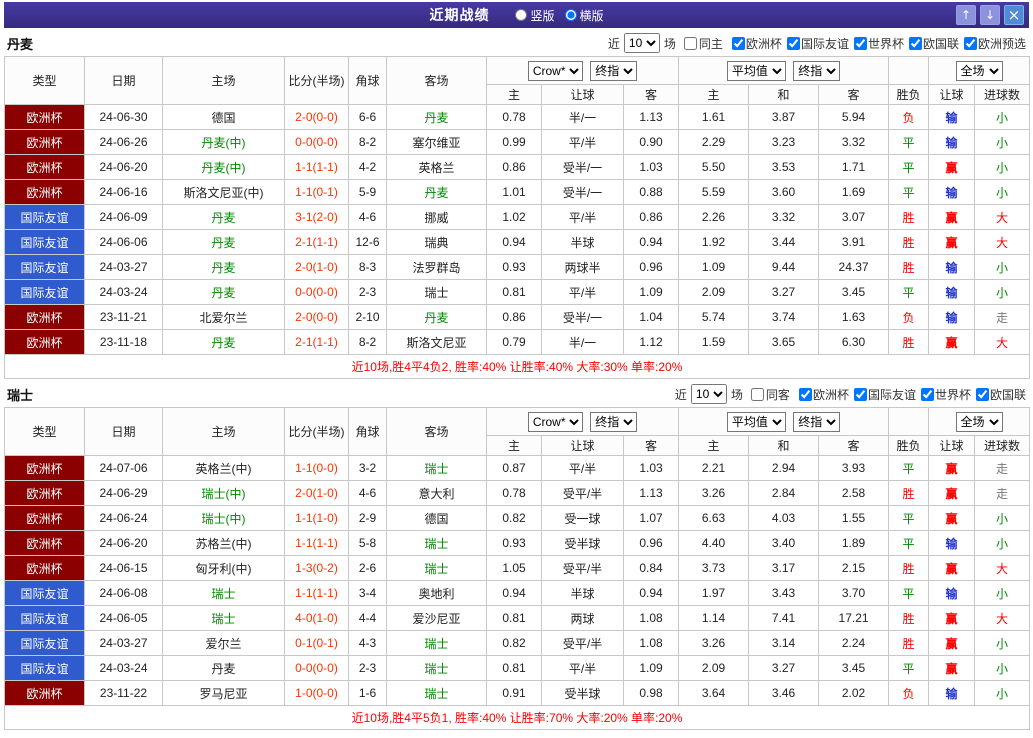 The image size is (1033, 738). What do you see at coordinates (223, 167) in the screenshot?
I see `home-team-cell: 丹麦(中)` at bounding box center [223, 167].